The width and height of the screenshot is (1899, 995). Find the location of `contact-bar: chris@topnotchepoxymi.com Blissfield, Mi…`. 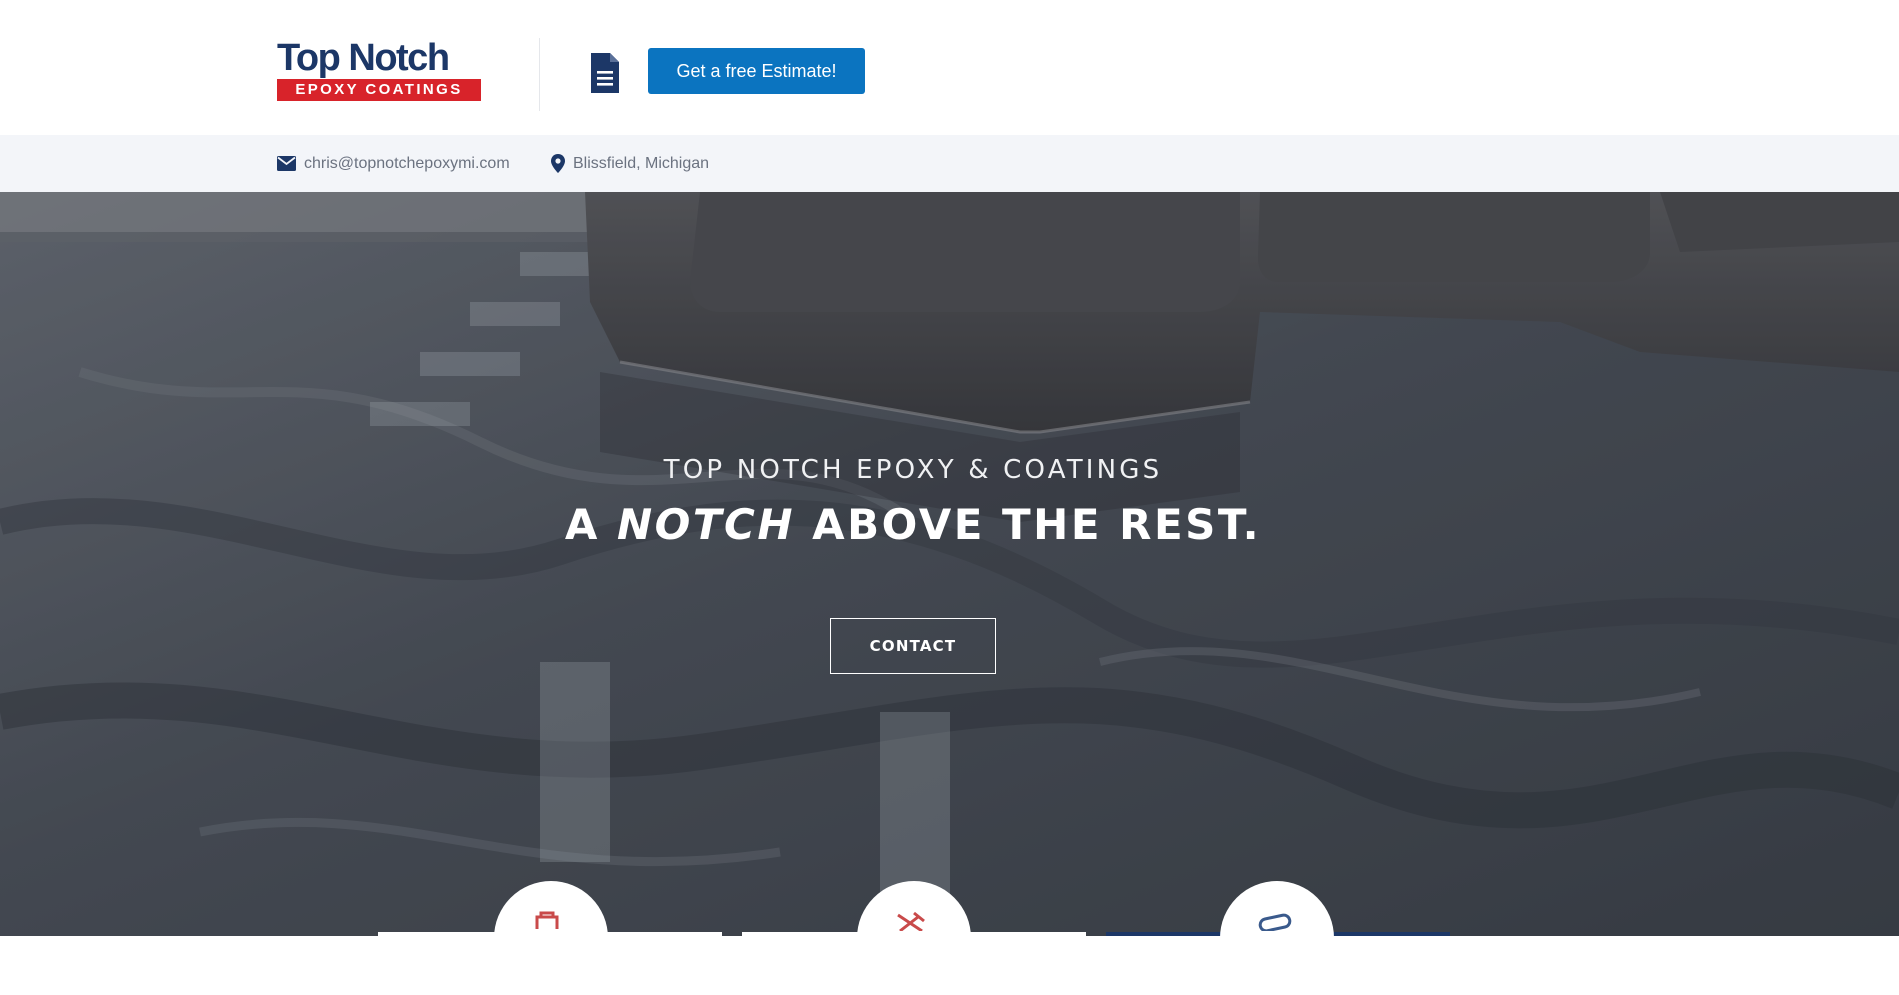

contact-bar: chris@topnotchepoxymi.com Blissfield, Mi… is located at coordinates (949, 163).